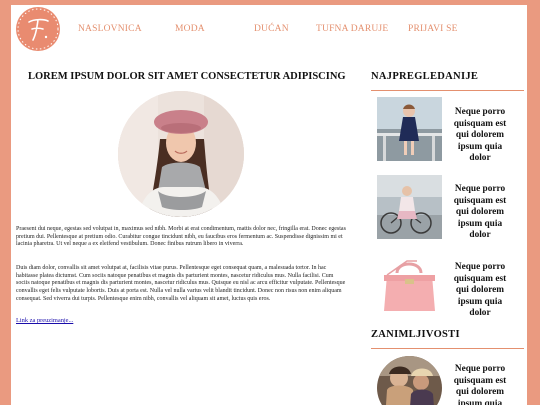 This screenshot has width=540, height=405. I want to click on article-hero-image, so click(181, 154).